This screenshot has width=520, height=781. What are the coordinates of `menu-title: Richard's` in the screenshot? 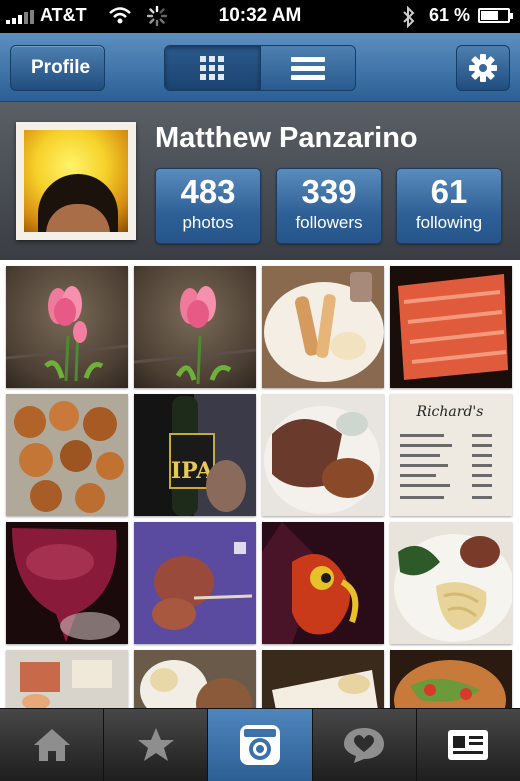 It's located at (450, 412).